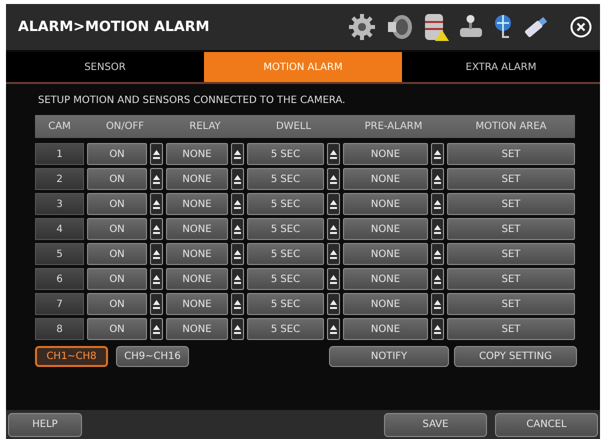 The width and height of the screenshot is (606, 439). I want to click on network-globe-icon, so click(503, 27).